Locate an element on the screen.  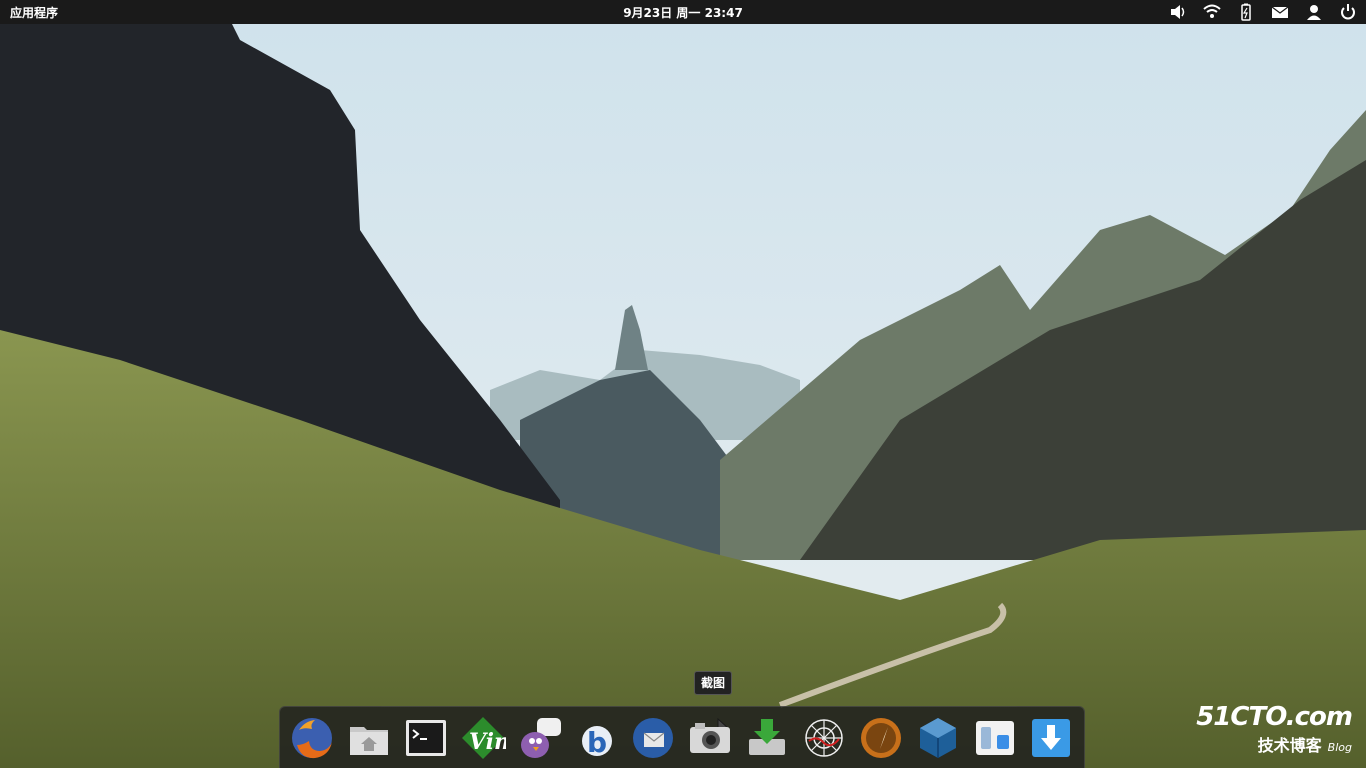
clock: 9月23日 周一 23:47 is located at coordinates (683, 12).